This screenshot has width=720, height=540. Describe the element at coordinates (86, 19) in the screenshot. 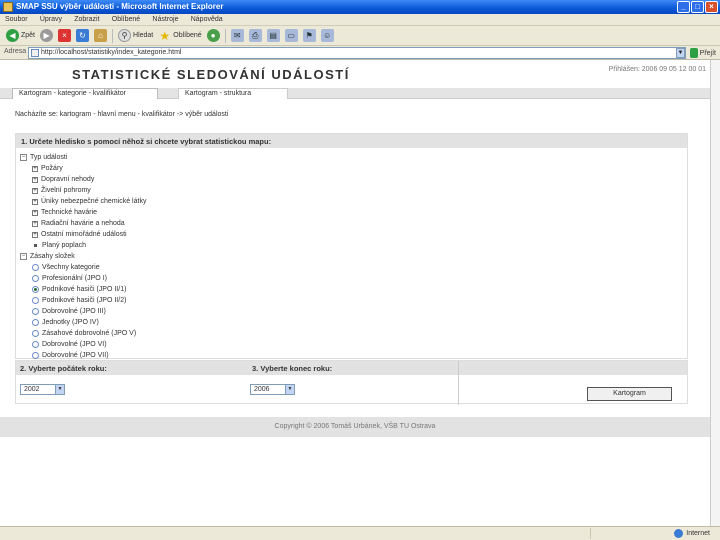

I see `menu-view: Zobrazit` at that location.